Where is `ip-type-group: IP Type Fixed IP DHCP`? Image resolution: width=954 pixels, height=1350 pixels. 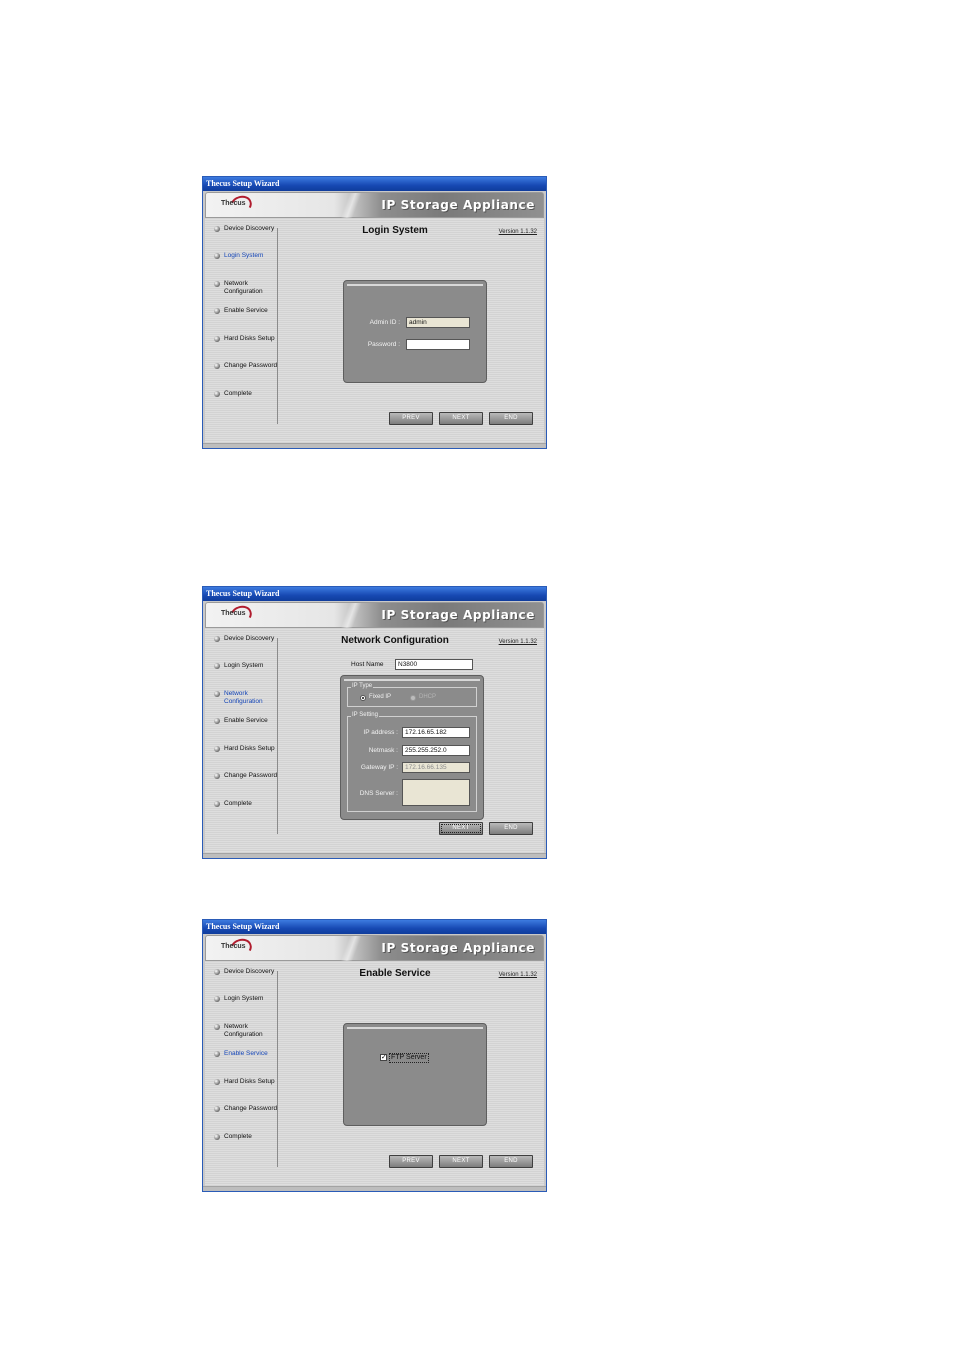 ip-type-group: IP Type Fixed IP DHCP is located at coordinates (412, 695).